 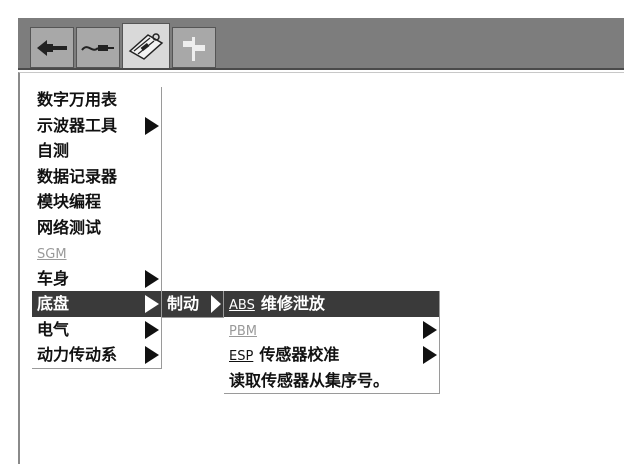 I want to click on menu-item-oscilloscope: 示波器工具, so click(x=96, y=126).